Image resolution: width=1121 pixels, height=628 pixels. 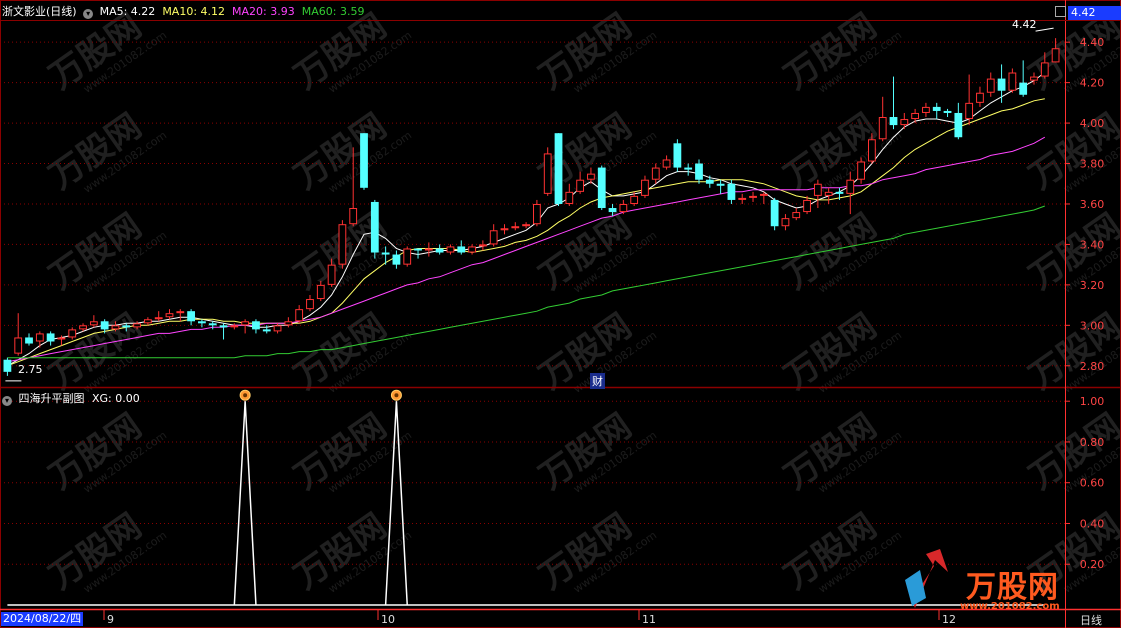 I want to click on high-marker-arrow, so click(x=1044, y=29).